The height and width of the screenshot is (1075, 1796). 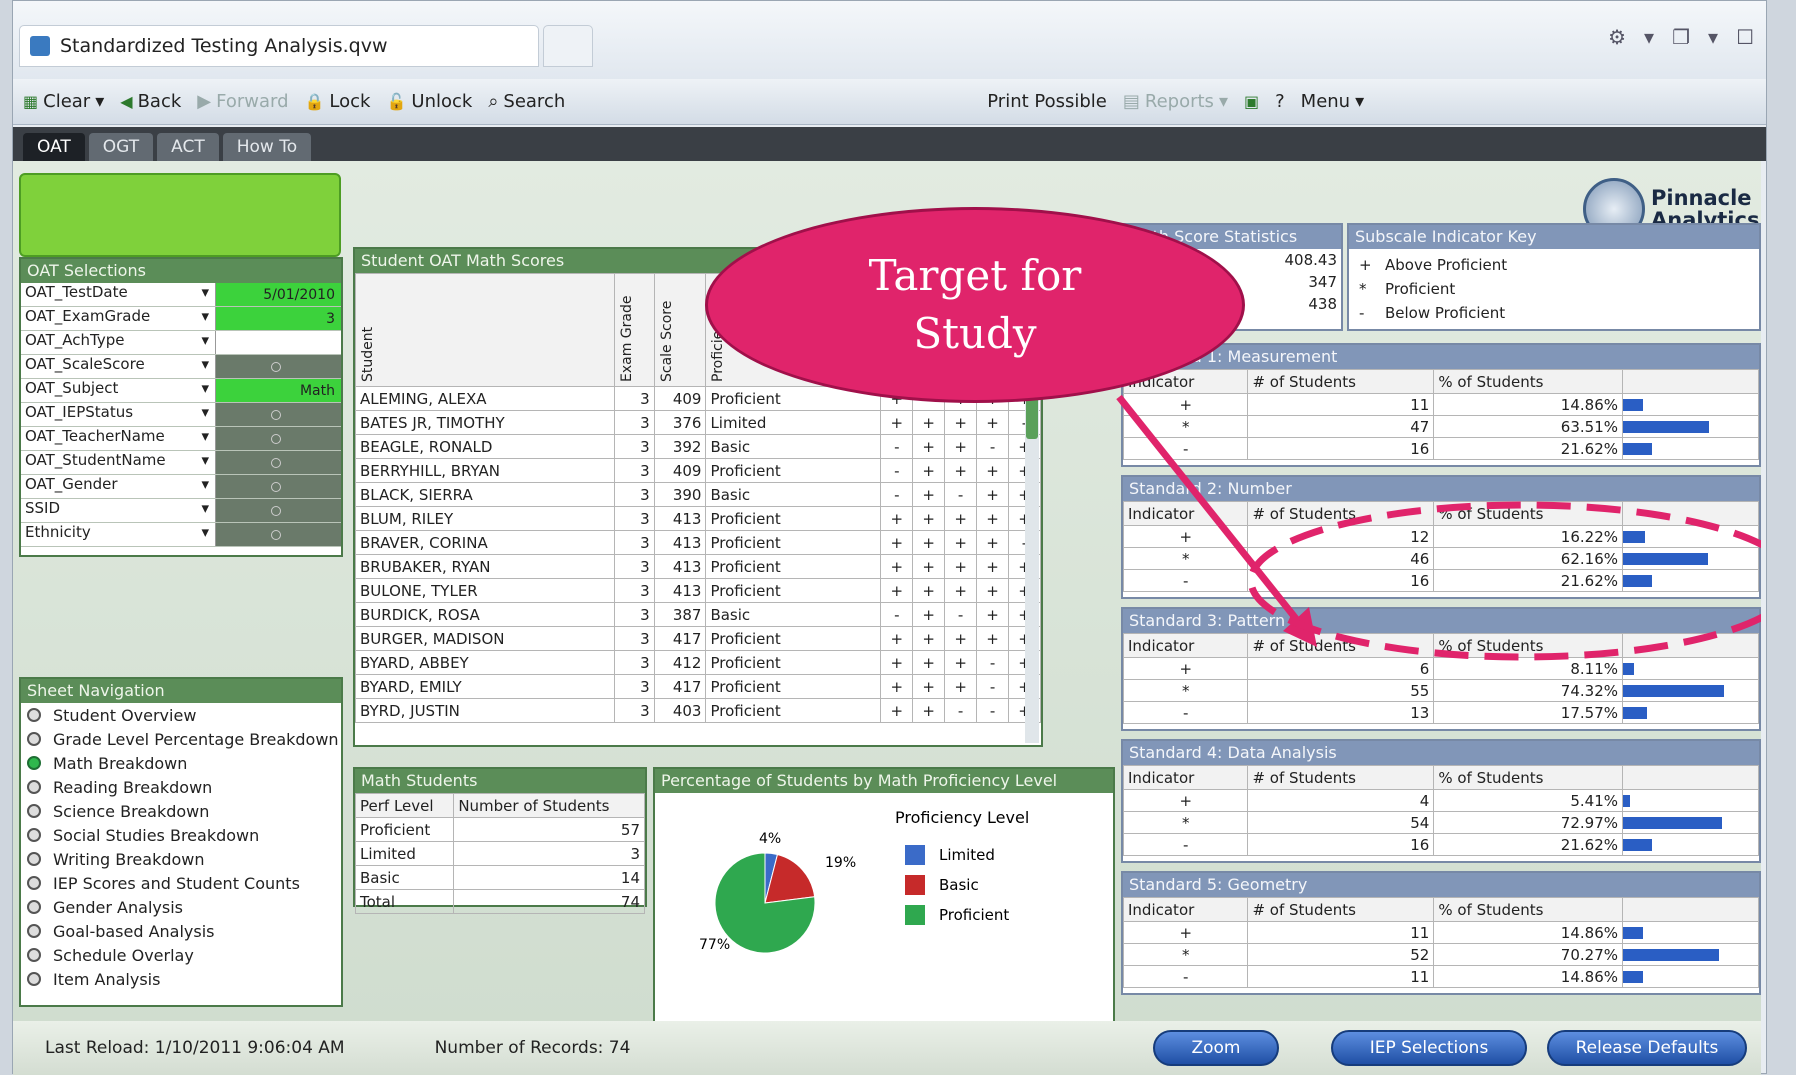 What do you see at coordinates (118, 462) in the screenshot?
I see `selection-field-name: OAT_StudentName ▾` at bounding box center [118, 462].